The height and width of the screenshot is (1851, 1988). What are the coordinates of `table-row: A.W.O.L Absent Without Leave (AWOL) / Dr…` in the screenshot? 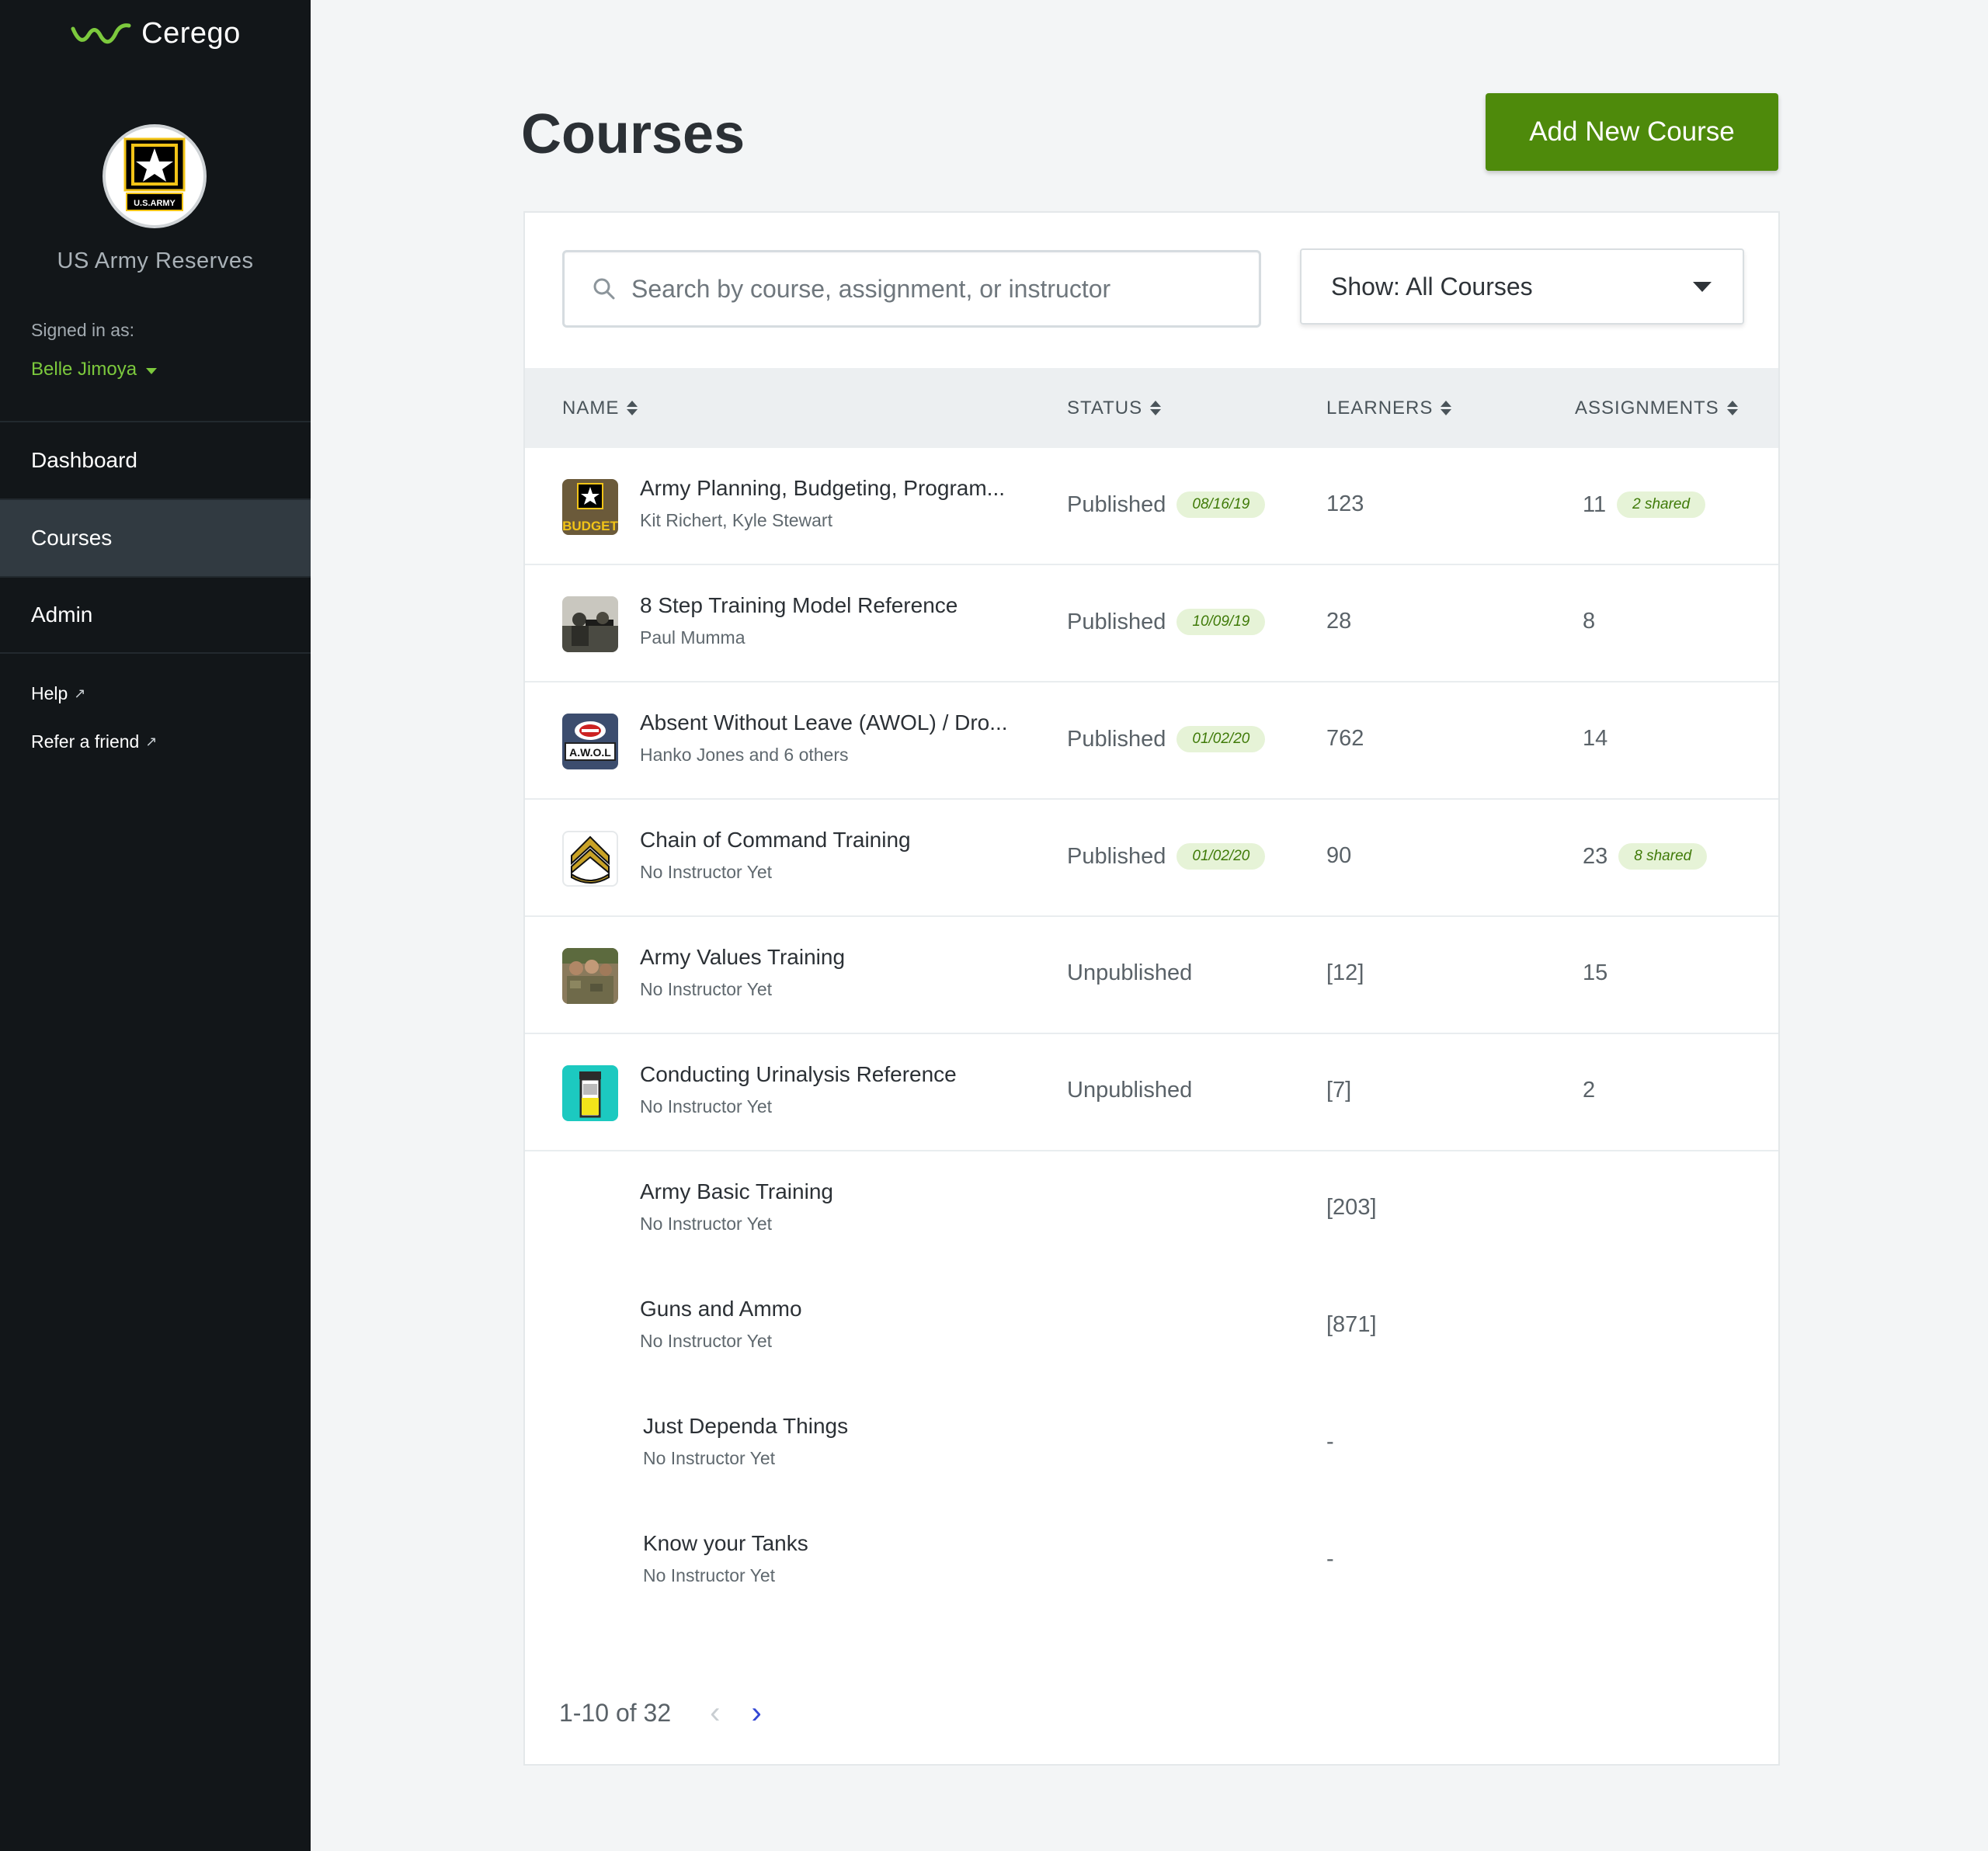 It's located at (1152, 741).